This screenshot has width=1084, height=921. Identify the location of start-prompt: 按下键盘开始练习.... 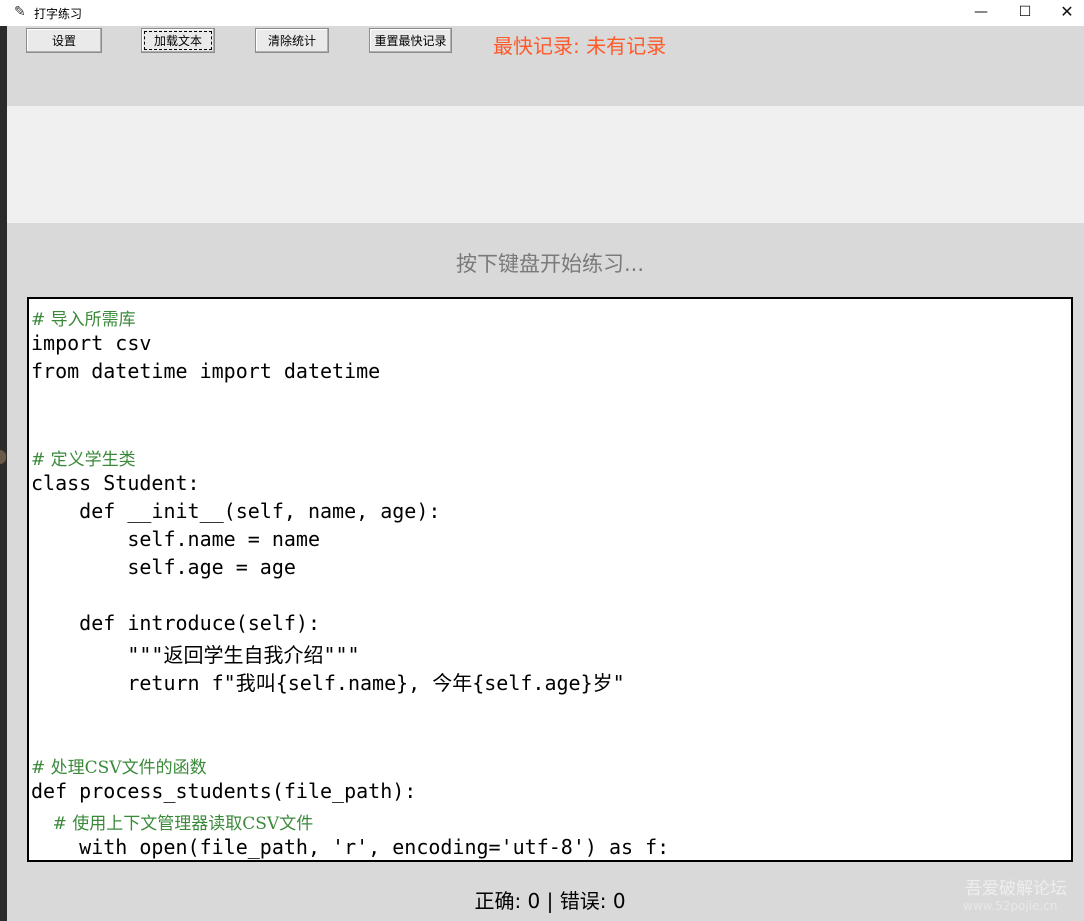
(550, 264).